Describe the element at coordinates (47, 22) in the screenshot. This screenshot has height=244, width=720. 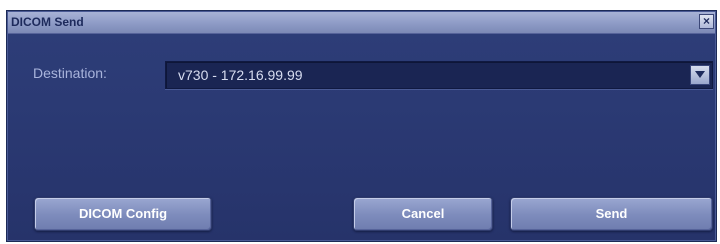
I see `dialog-title: DICOM Send` at that location.